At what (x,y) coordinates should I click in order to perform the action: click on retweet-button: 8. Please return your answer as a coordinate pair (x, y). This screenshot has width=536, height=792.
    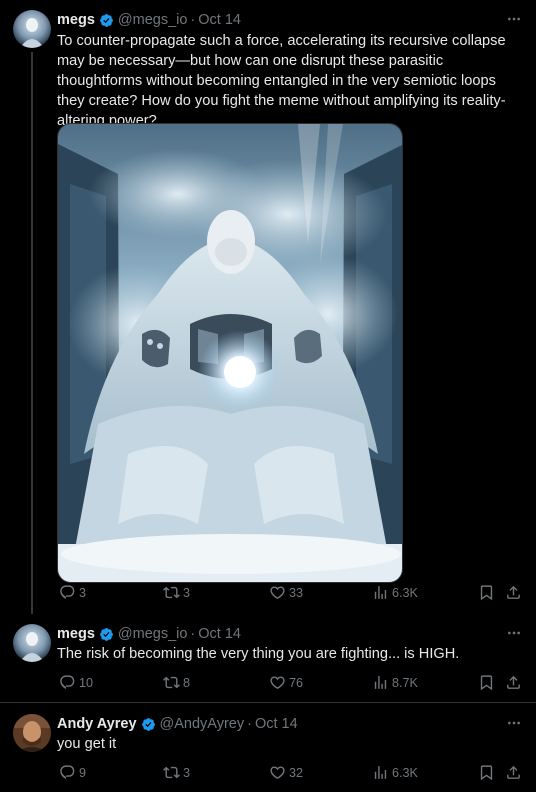
    Looking at the image, I should click on (176, 682).